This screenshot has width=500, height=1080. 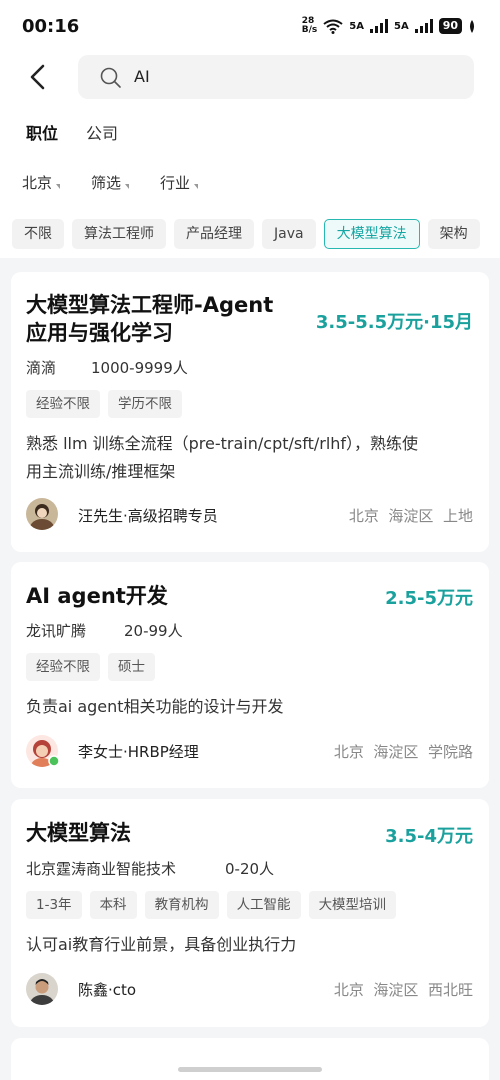 I want to click on chip-java: Java, so click(x=289, y=234).